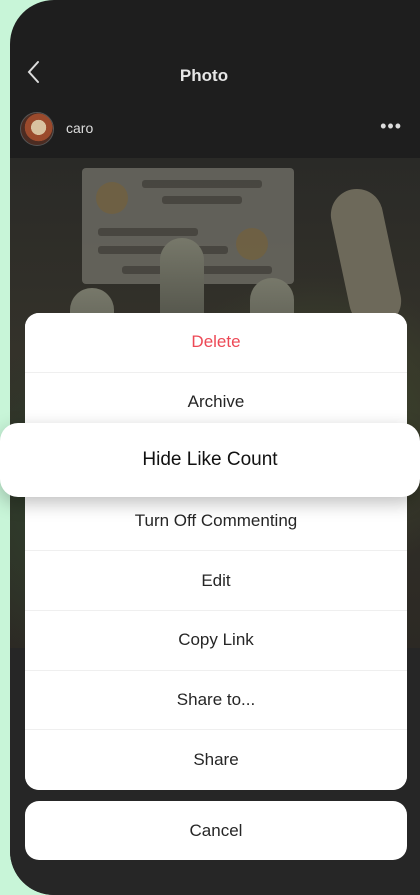 Image resolution: width=420 pixels, height=895 pixels. What do you see at coordinates (215, 130) in the screenshot?
I see `post-header: caro •••` at bounding box center [215, 130].